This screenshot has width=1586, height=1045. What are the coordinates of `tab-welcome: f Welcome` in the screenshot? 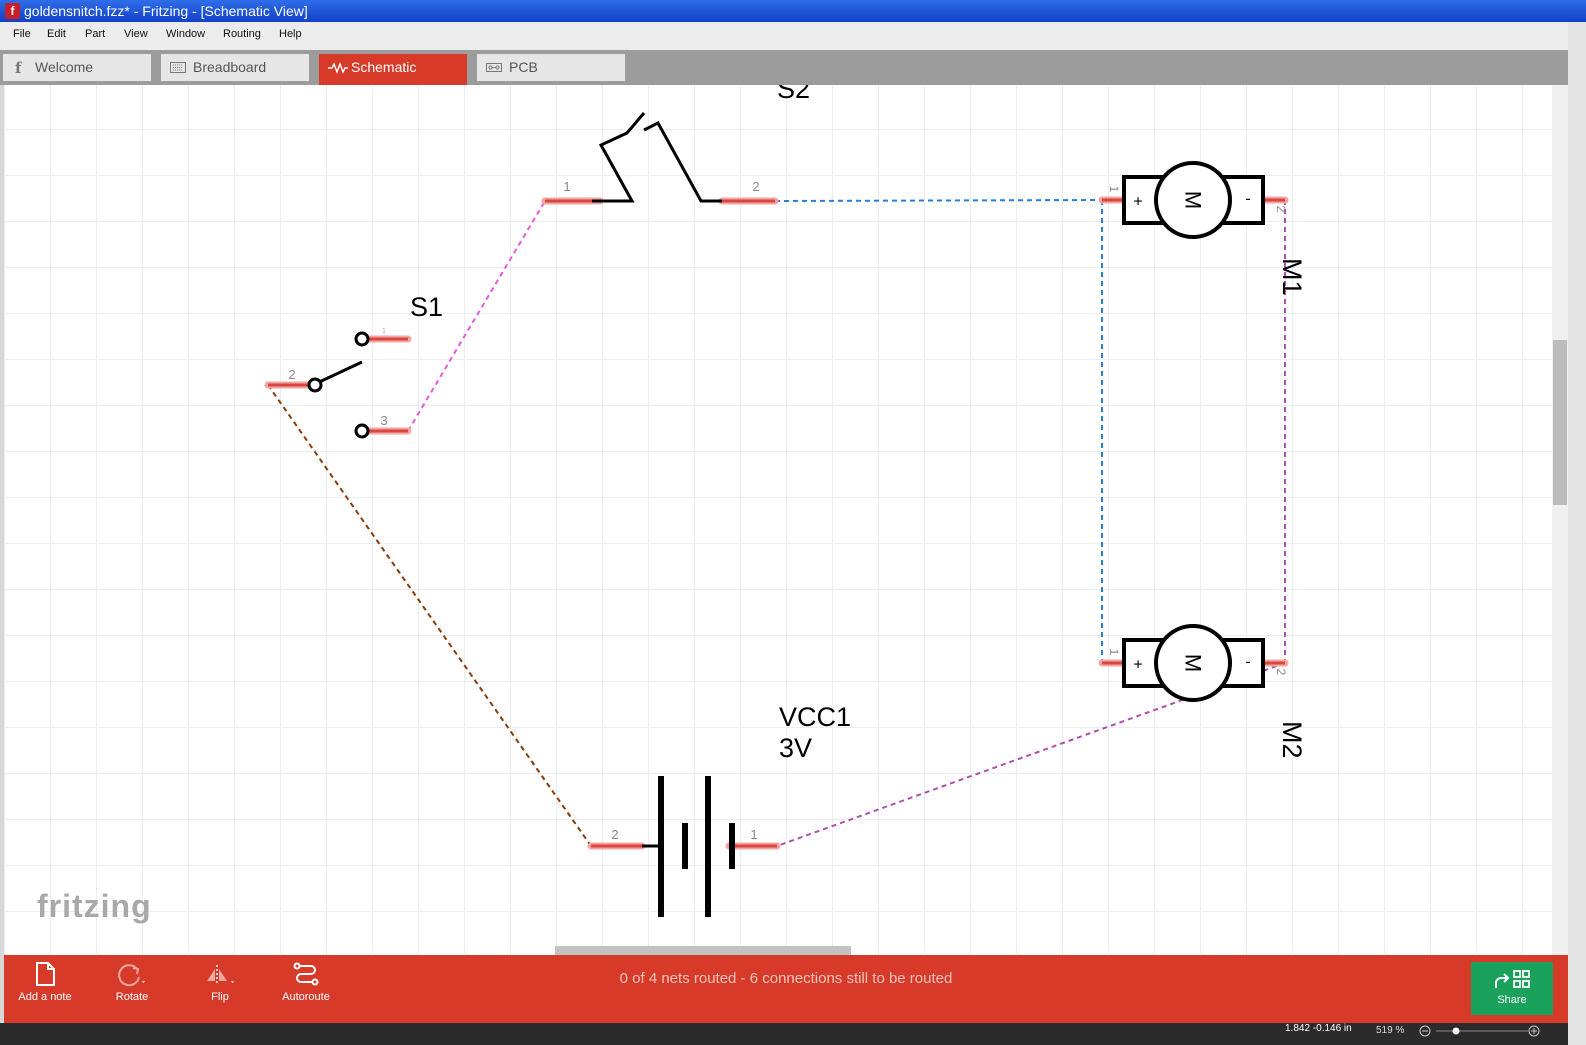 It's located at (77, 67).